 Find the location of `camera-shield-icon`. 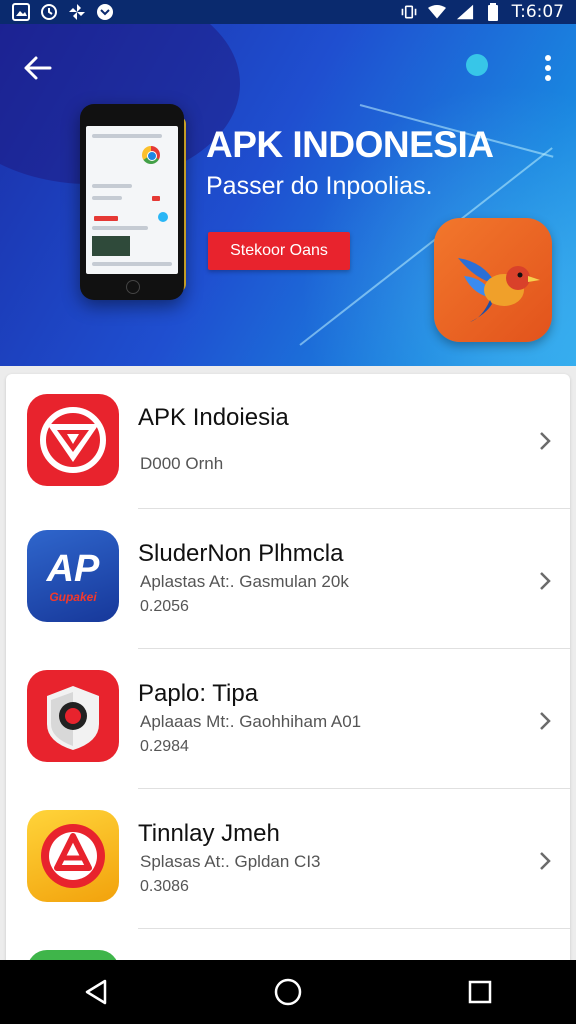

camera-shield-icon is located at coordinates (73, 716).